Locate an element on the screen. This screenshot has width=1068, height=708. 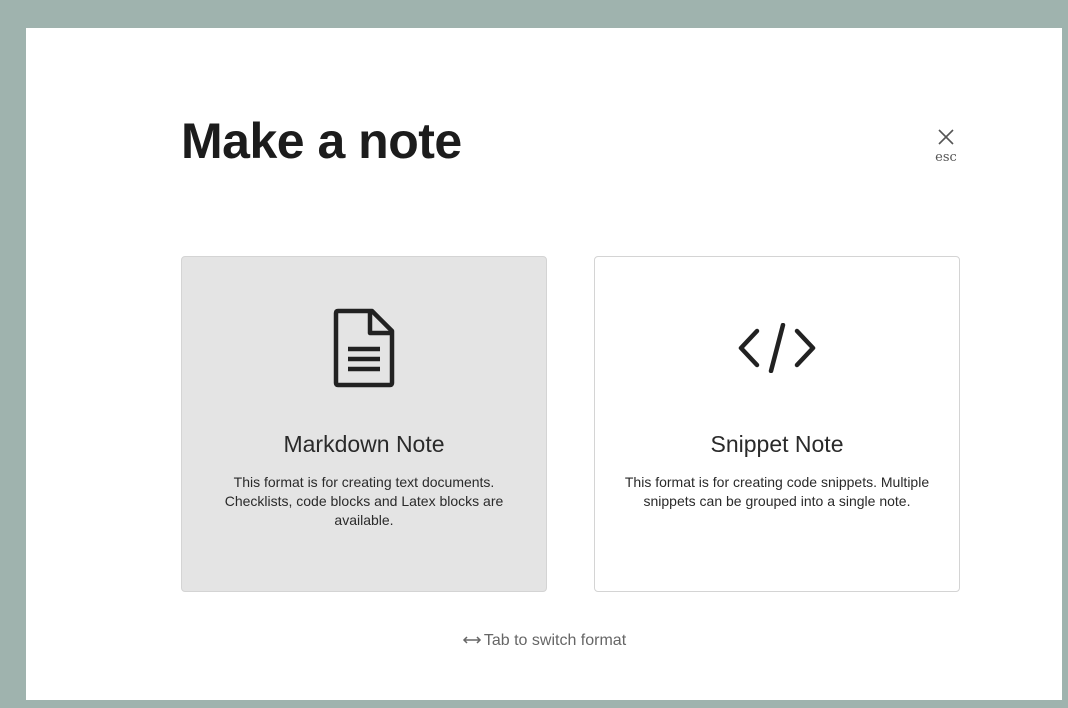
switch-format-hint: Tab to switch format is located at coordinates (544, 641).